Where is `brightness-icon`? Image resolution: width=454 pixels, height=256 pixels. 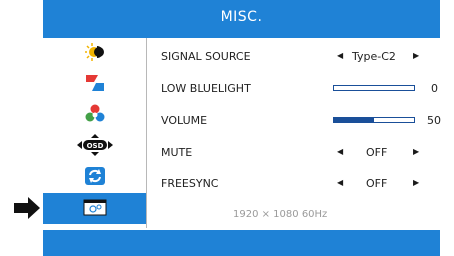 brightness-icon is located at coordinates (95, 54).